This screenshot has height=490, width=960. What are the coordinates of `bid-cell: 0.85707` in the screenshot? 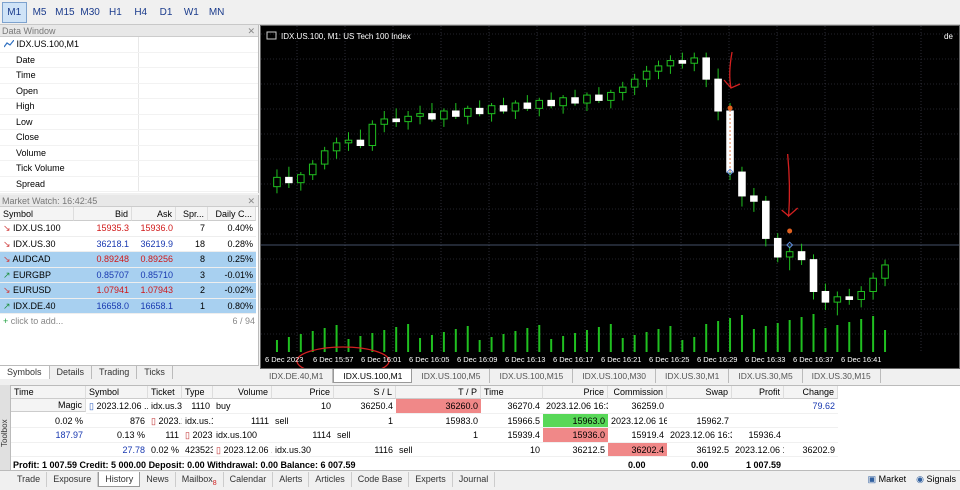 It's located at (103, 275).